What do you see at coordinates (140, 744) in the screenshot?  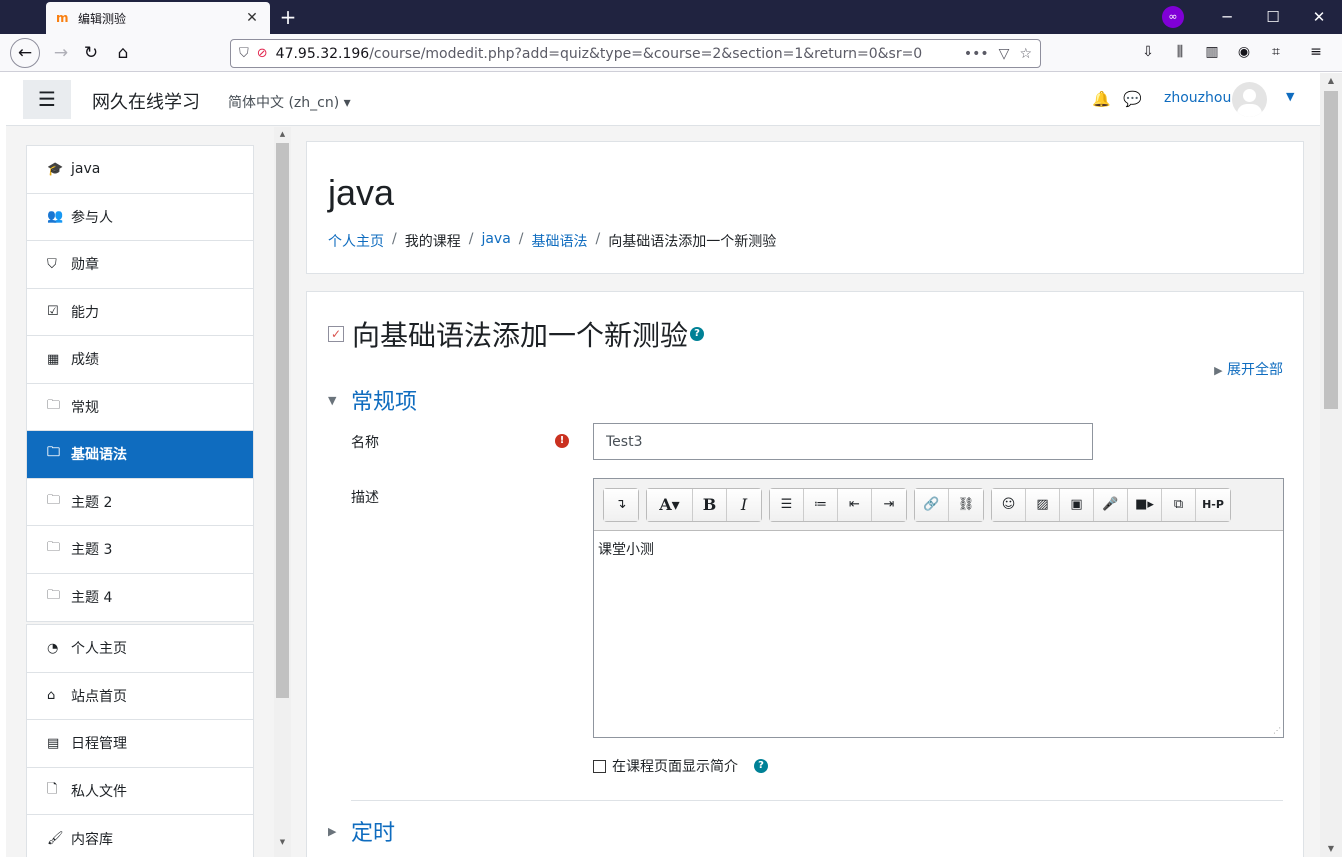 I see `site-nav-item: ▤ 日程管理` at bounding box center [140, 744].